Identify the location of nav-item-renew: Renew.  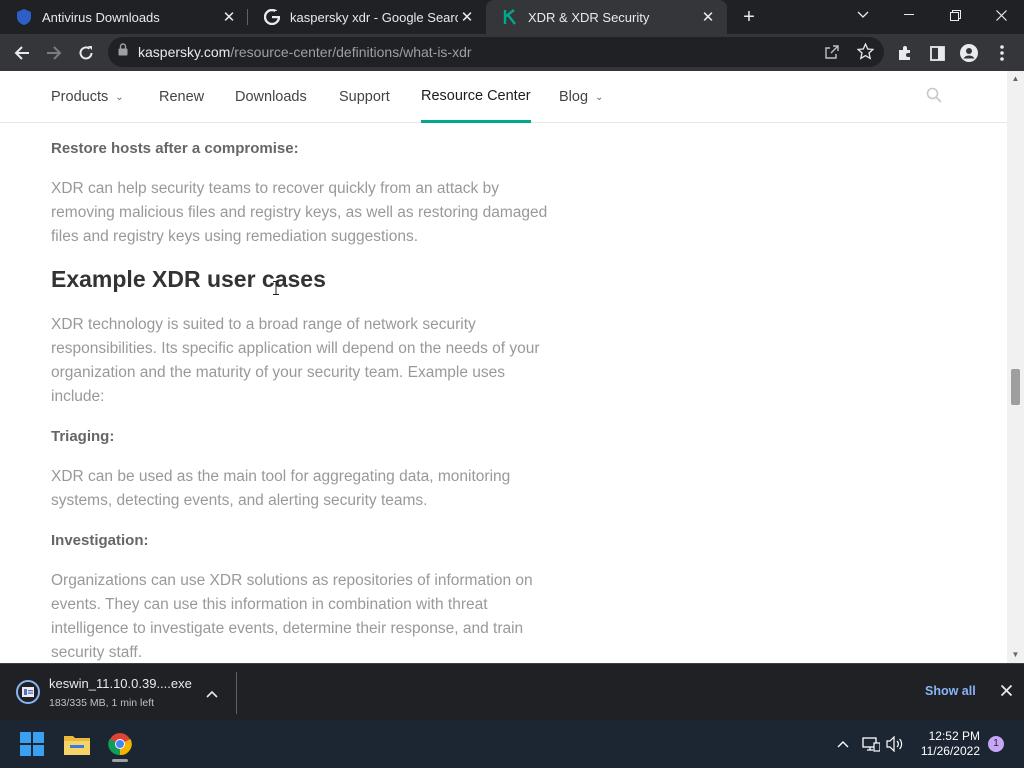
(181, 97).